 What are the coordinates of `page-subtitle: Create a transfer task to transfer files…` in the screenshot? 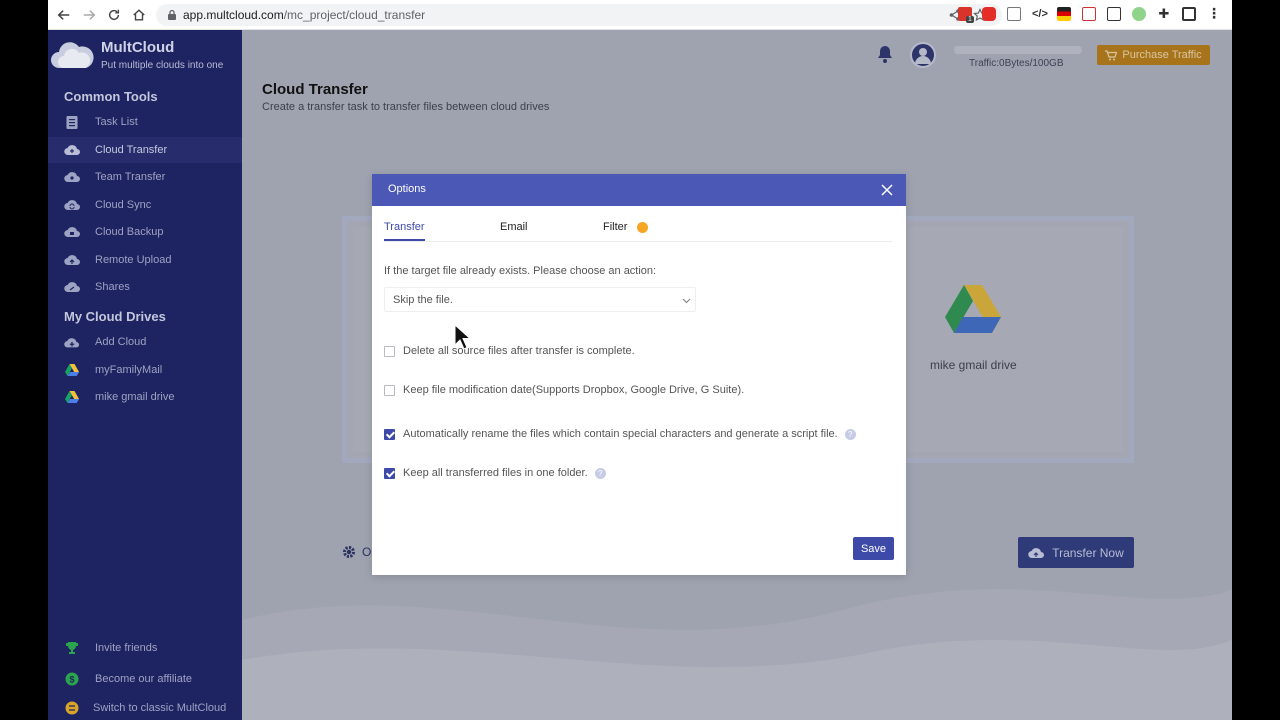 It's located at (406, 107).